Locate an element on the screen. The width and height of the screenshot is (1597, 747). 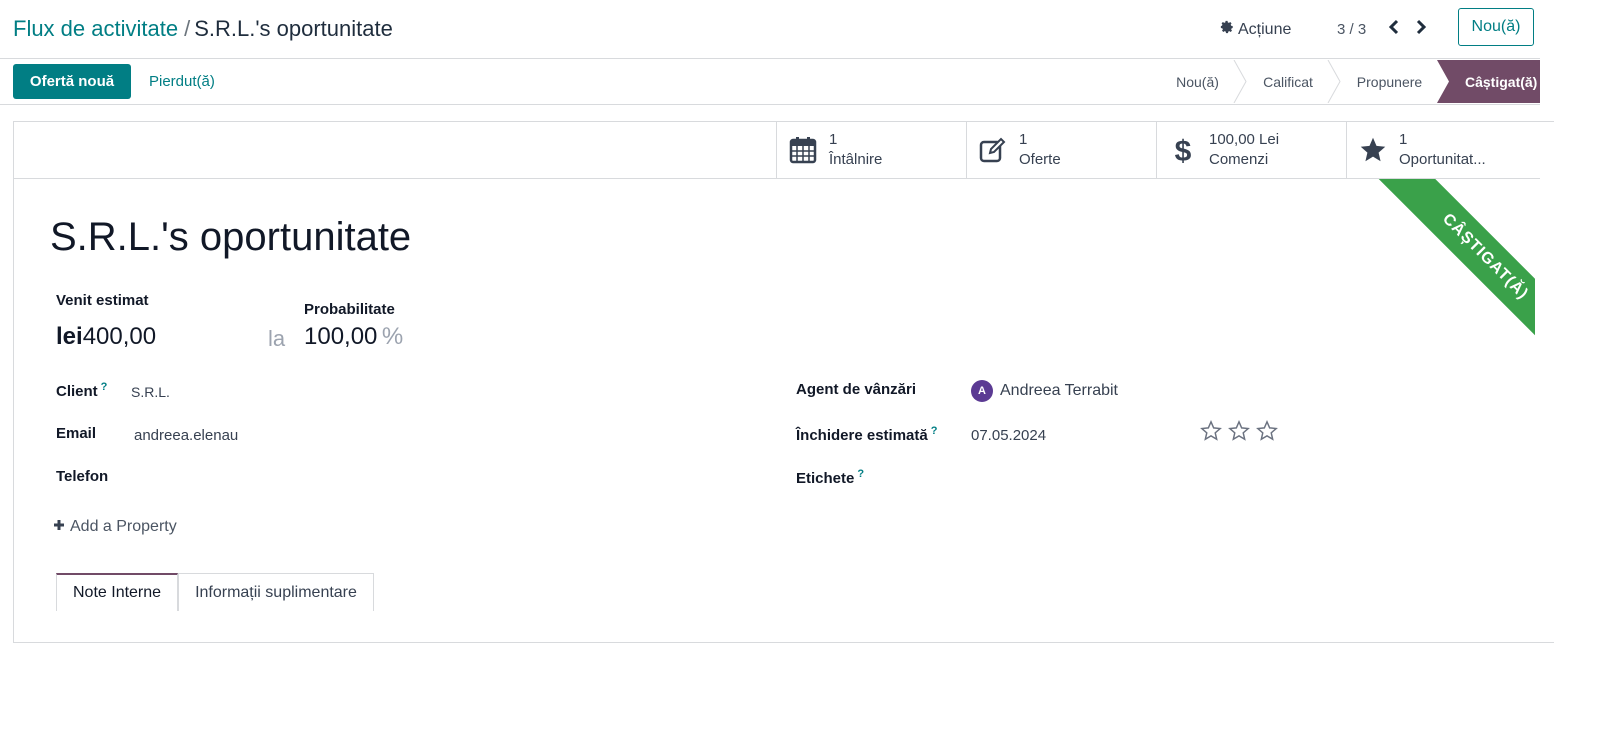
stage-active-arrow is located at coordinates (1447, 81).